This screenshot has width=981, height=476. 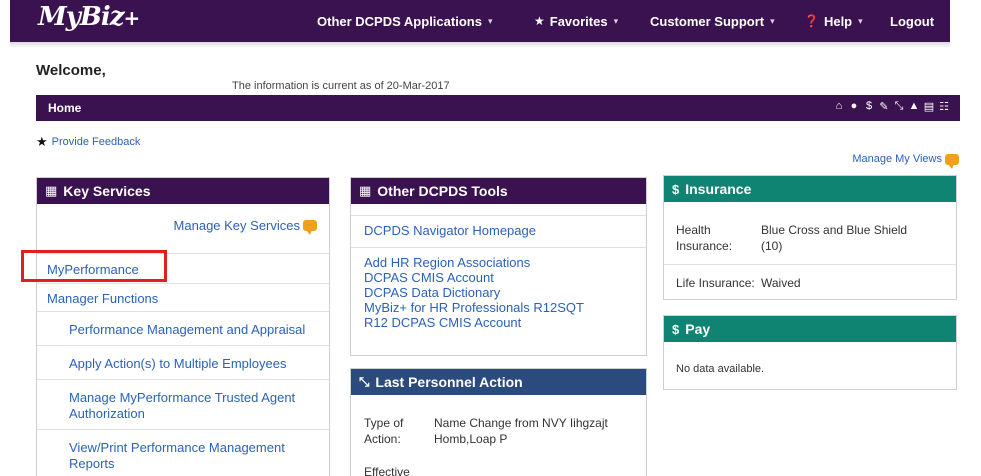 I want to click on key-services-header: ▦ Key Services, so click(x=183, y=191).